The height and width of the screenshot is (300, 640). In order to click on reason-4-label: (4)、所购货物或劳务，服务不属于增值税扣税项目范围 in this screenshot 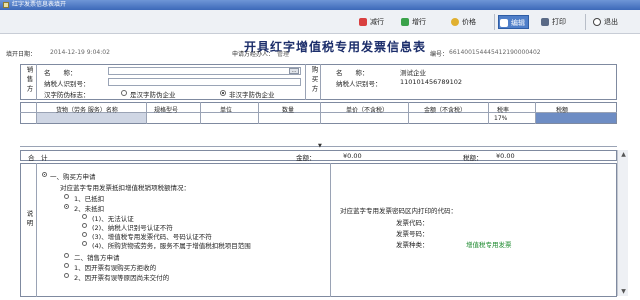, I will do `click(171, 246)`.